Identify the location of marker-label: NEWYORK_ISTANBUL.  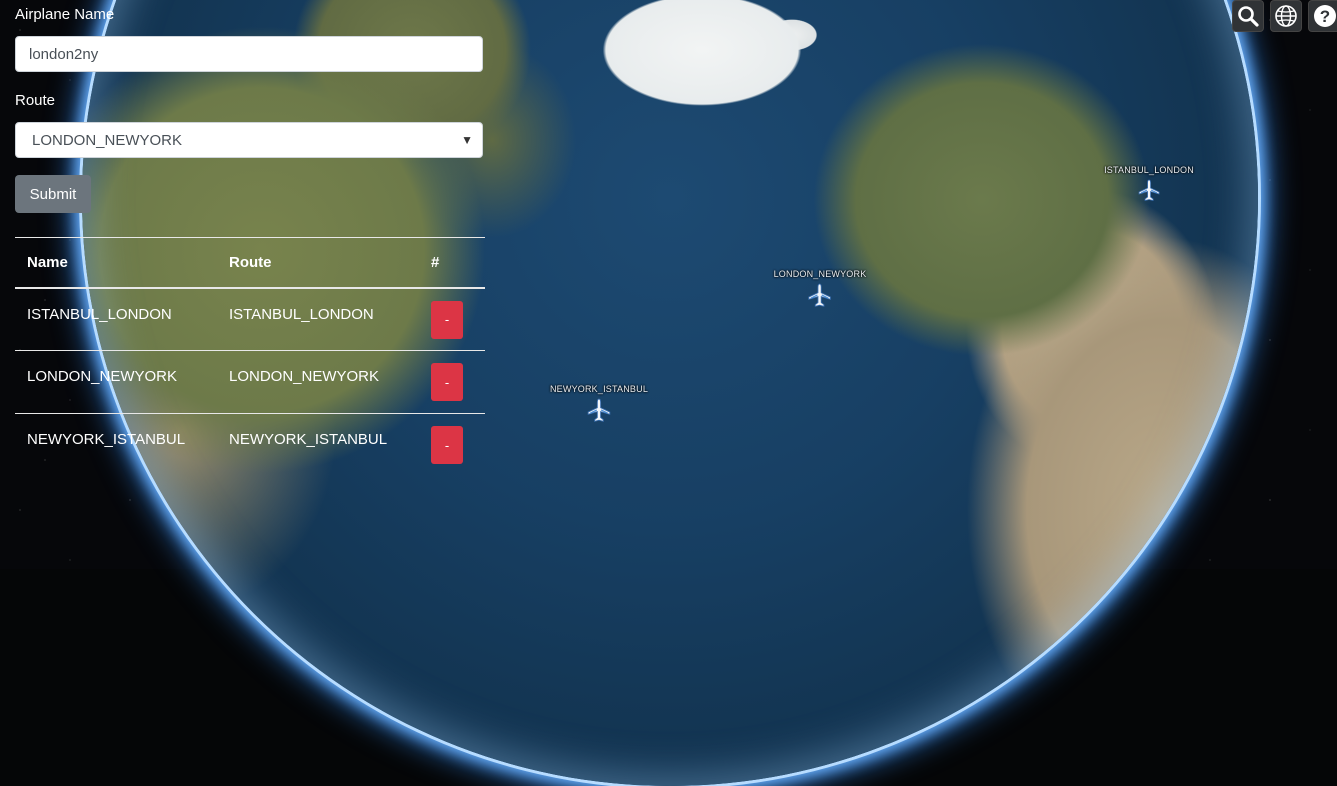
(599, 389).